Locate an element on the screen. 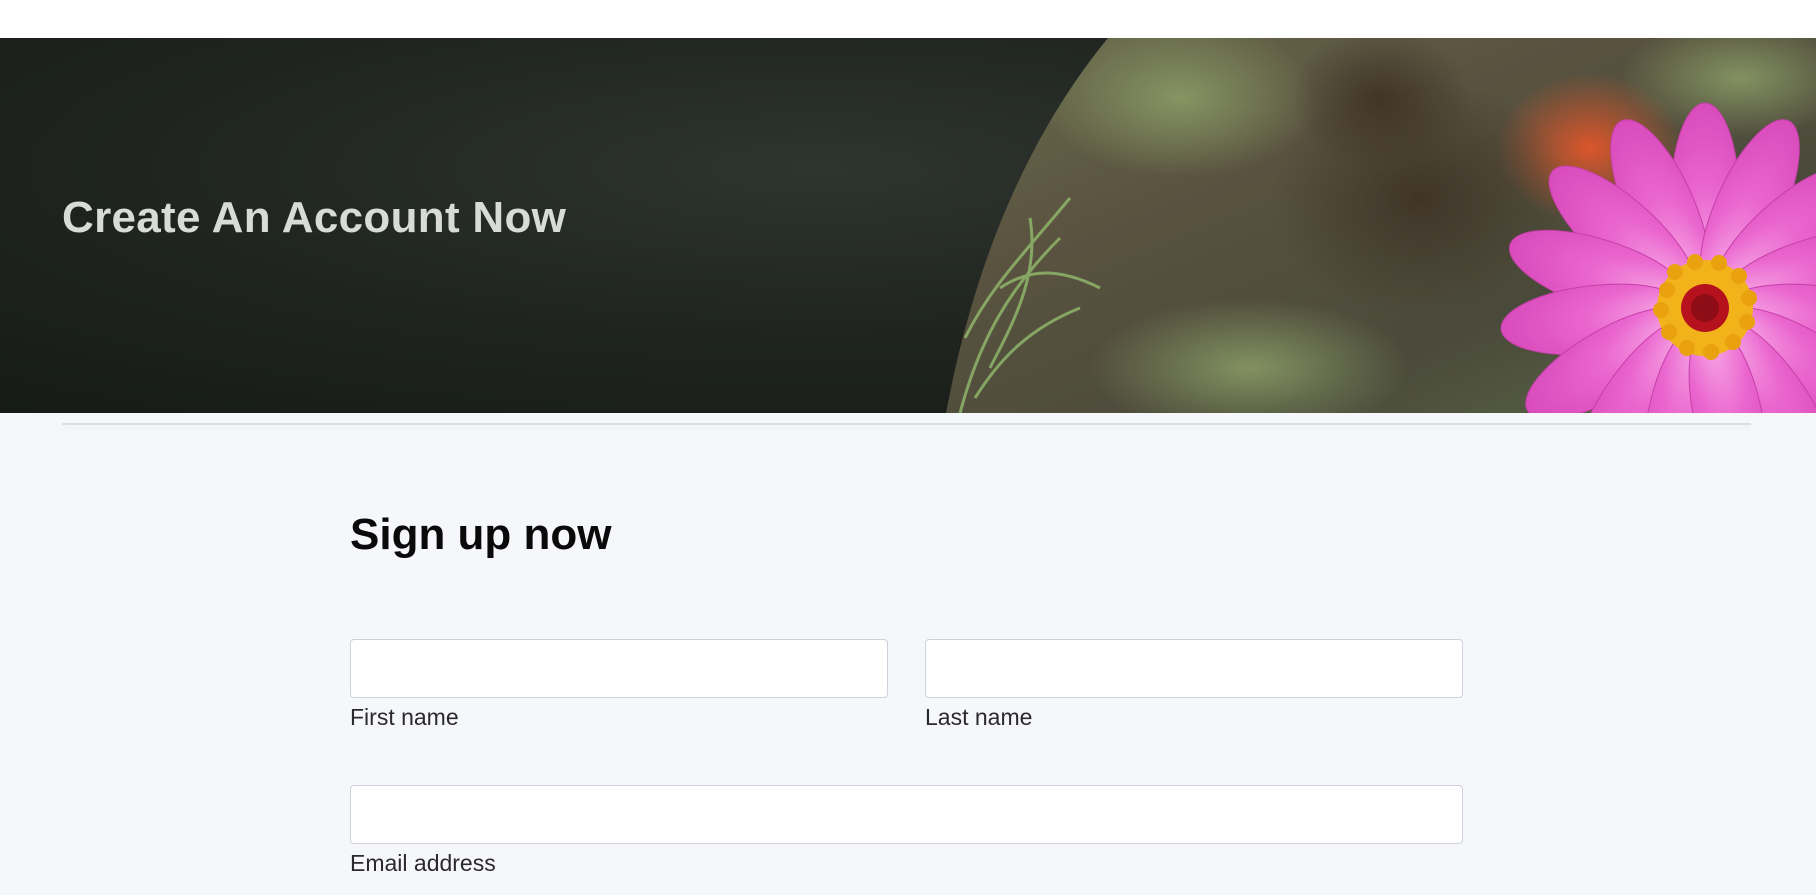  last-name-field: Last name is located at coordinates (1194, 685).